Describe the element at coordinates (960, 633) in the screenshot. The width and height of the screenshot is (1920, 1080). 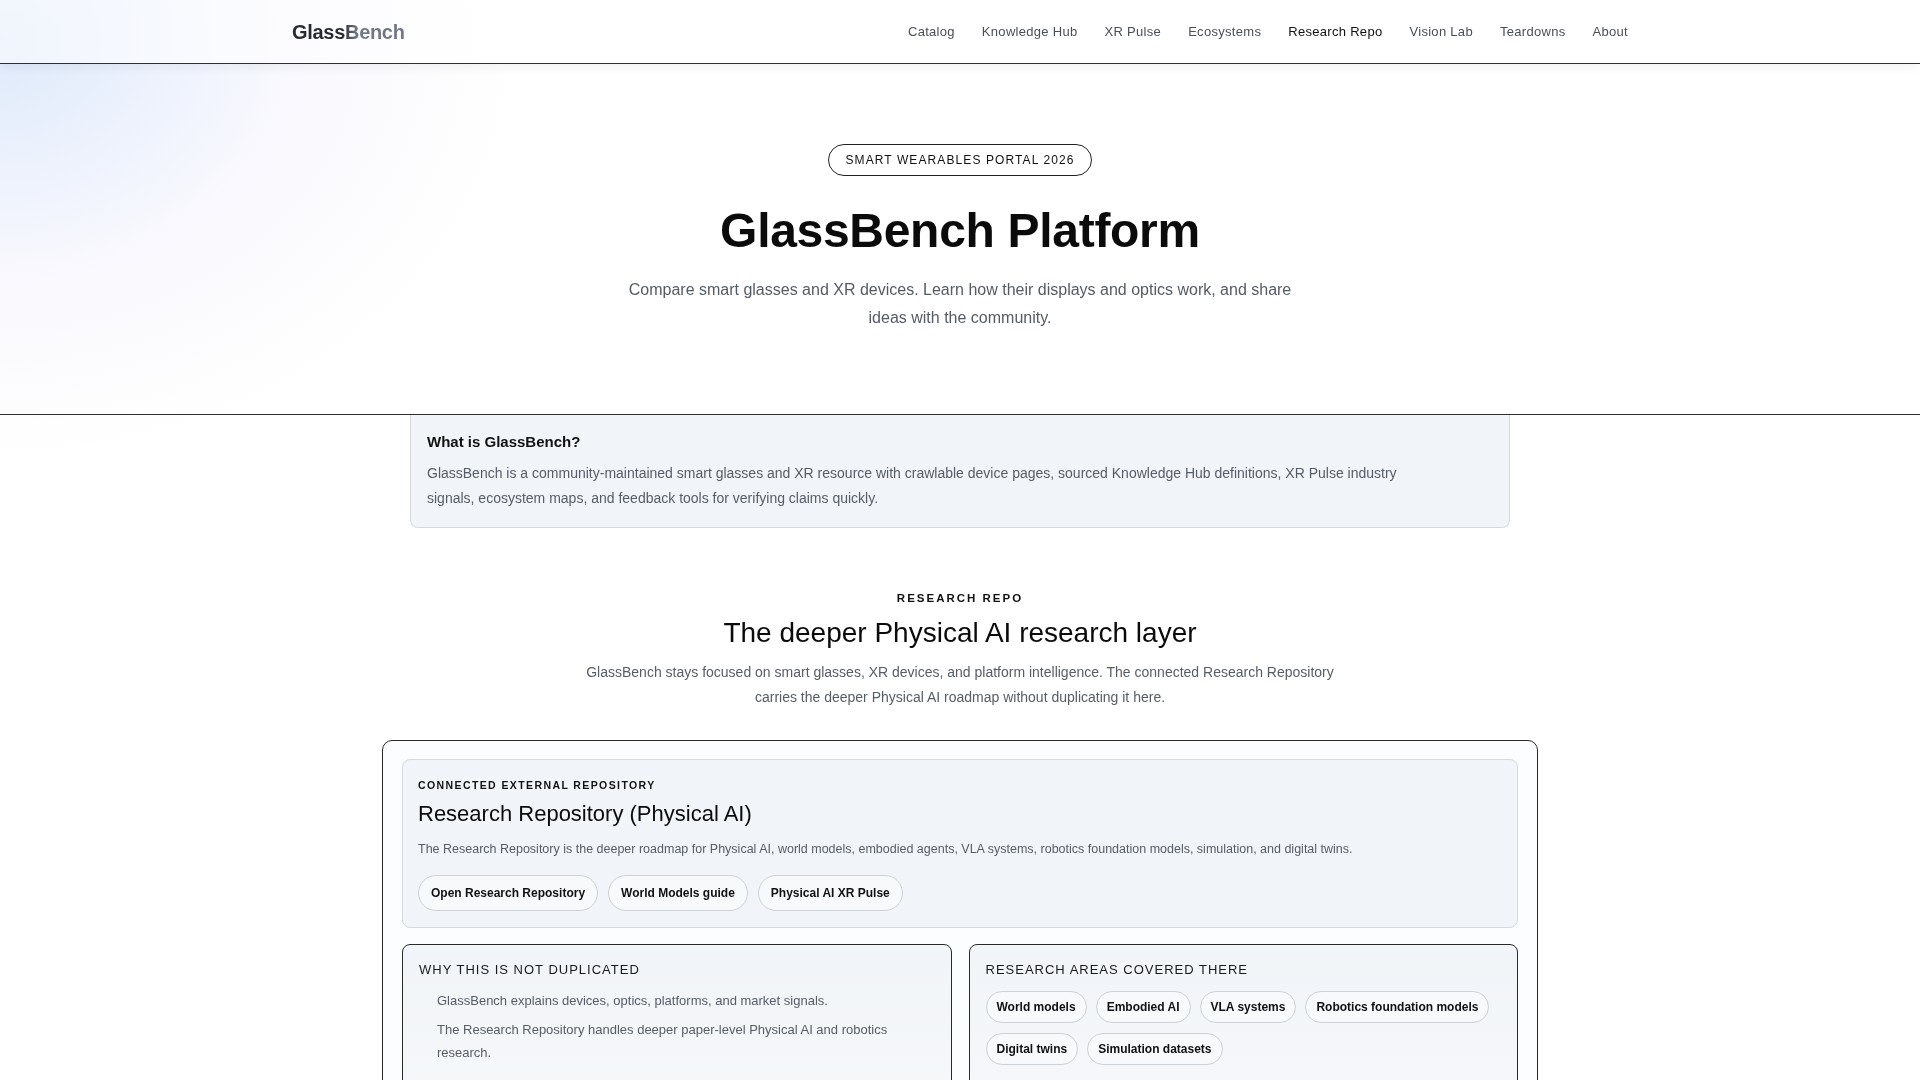
I see `section-title: The deeper Physical AI research layer` at that location.